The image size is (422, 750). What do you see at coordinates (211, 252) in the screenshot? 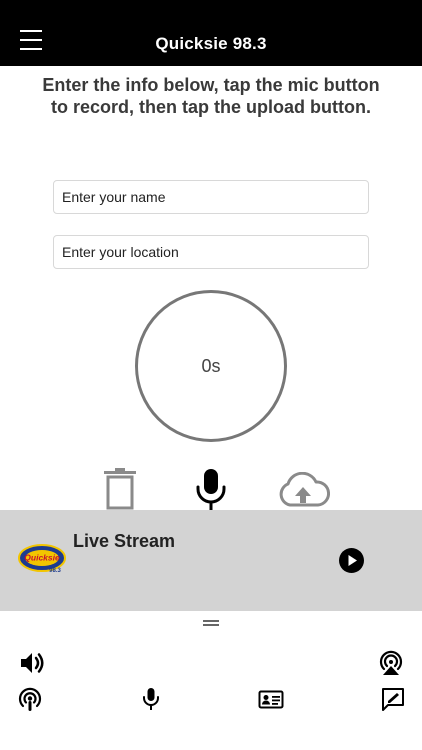
I see `location-input` at bounding box center [211, 252].